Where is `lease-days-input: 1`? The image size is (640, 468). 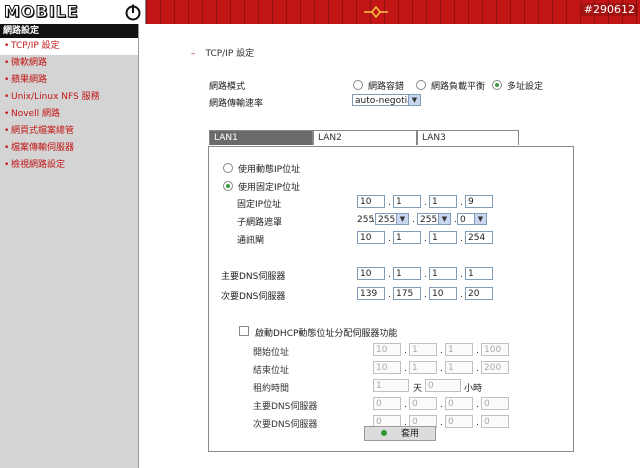
lease-days-input: 1 is located at coordinates (391, 385).